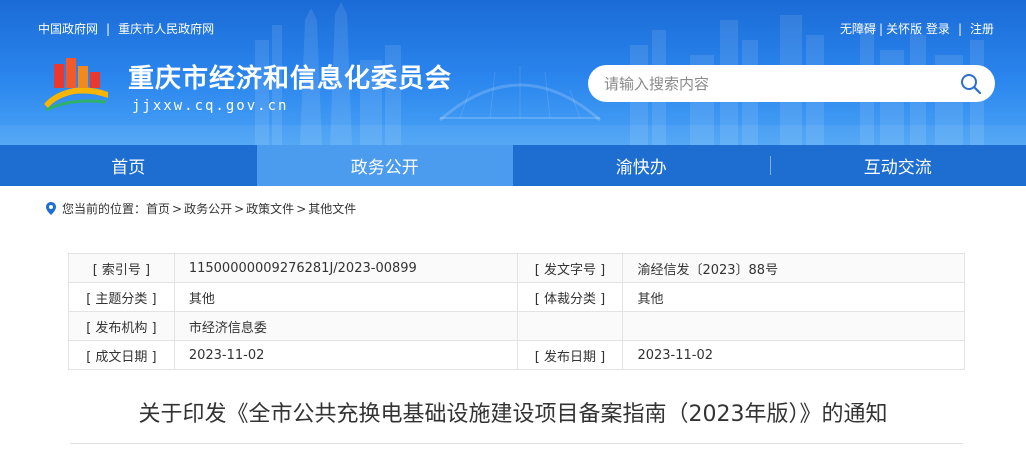  I want to click on table-row: [ 发布机构 ] 市经济信息委, so click(516, 326).